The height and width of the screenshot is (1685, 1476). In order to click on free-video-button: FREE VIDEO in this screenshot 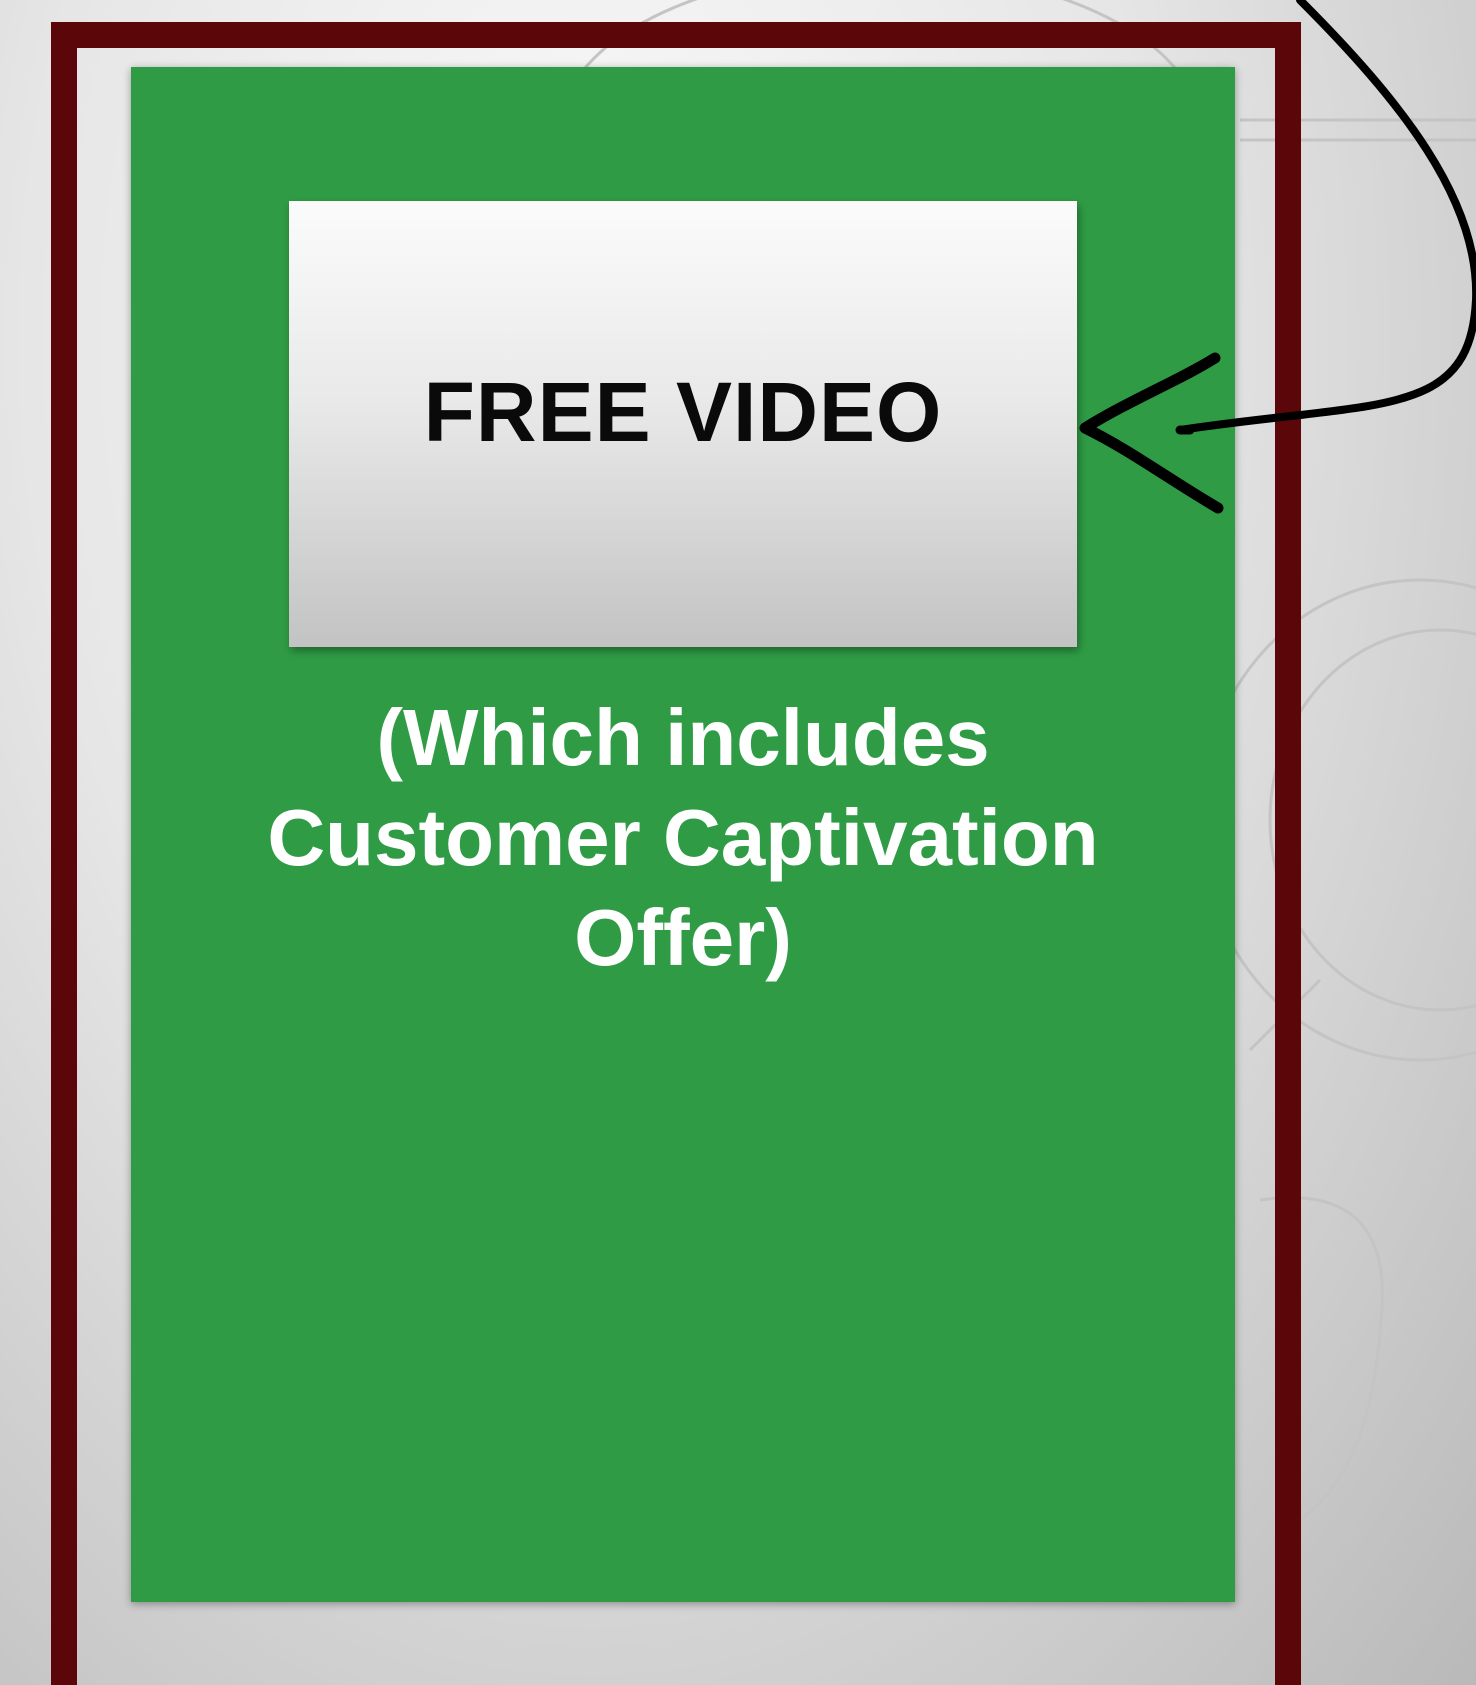, I will do `click(683, 424)`.